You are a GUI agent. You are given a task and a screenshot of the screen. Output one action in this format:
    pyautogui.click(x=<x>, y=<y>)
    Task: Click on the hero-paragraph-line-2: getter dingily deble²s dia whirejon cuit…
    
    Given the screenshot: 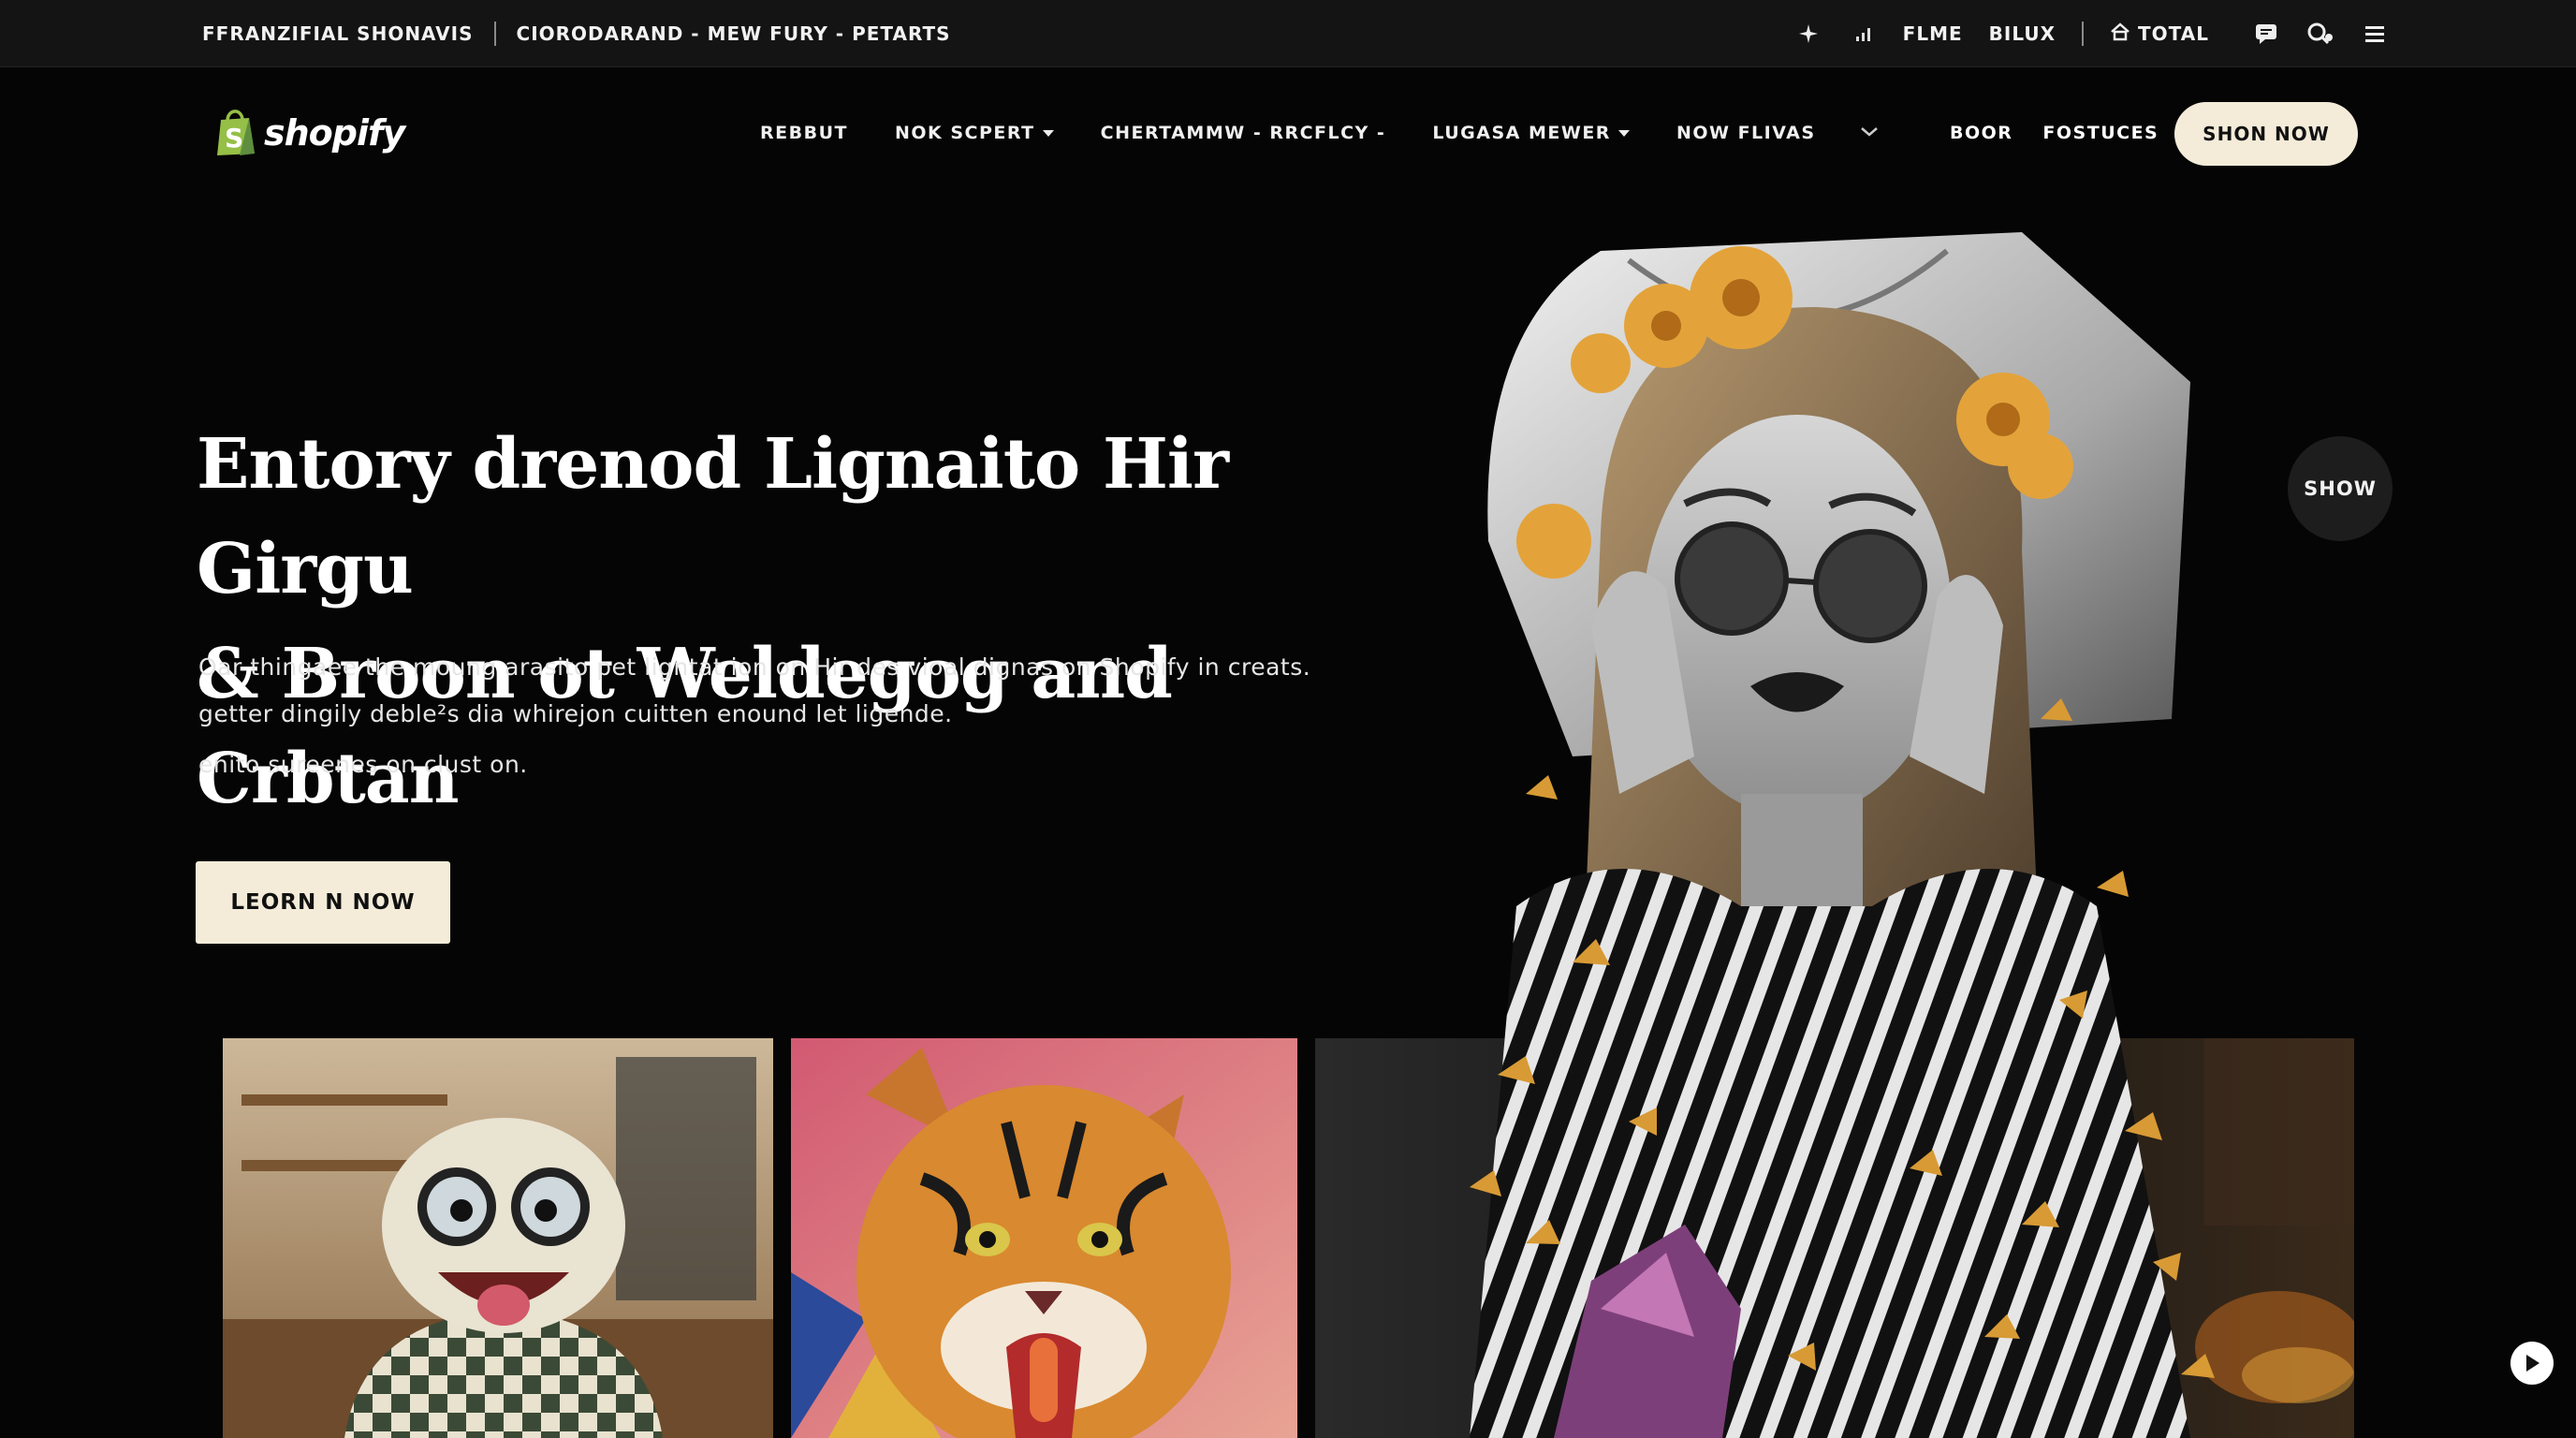 What is the action you would take?
    pyautogui.click(x=575, y=713)
    